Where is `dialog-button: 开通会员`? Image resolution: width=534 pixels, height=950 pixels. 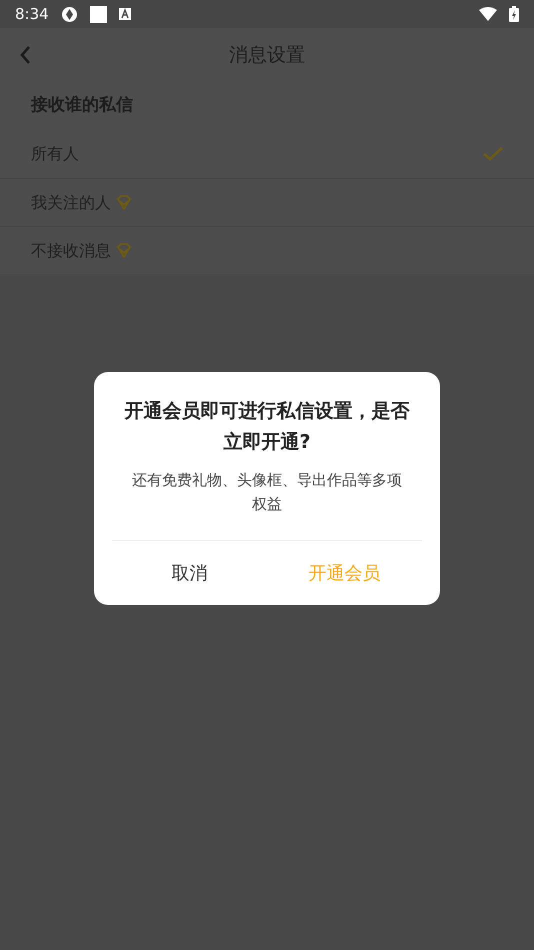 dialog-button: 开通会员 is located at coordinates (344, 573).